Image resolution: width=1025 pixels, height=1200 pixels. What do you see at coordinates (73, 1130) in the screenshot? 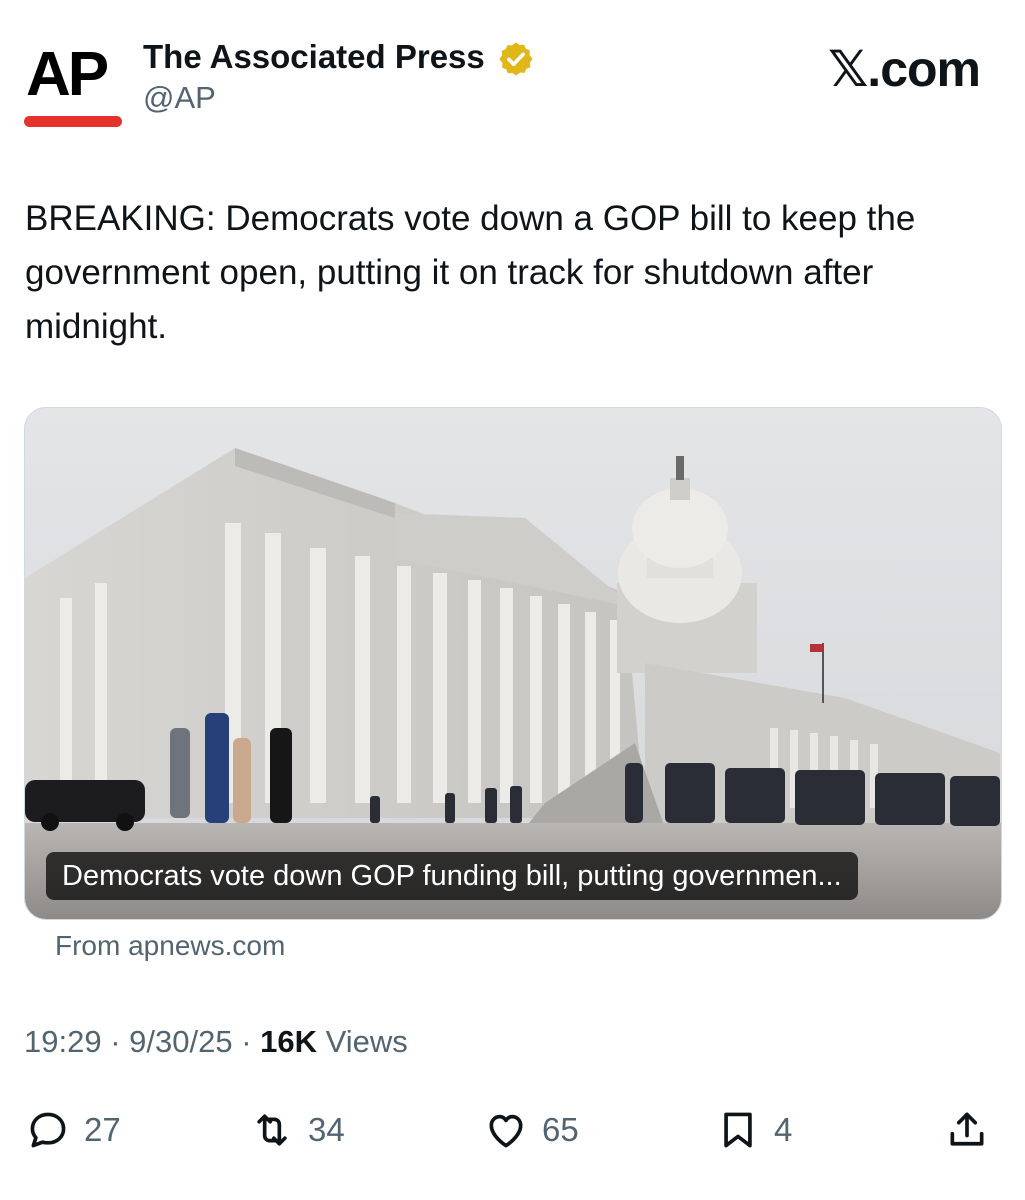
I see `reply-button: 27` at bounding box center [73, 1130].